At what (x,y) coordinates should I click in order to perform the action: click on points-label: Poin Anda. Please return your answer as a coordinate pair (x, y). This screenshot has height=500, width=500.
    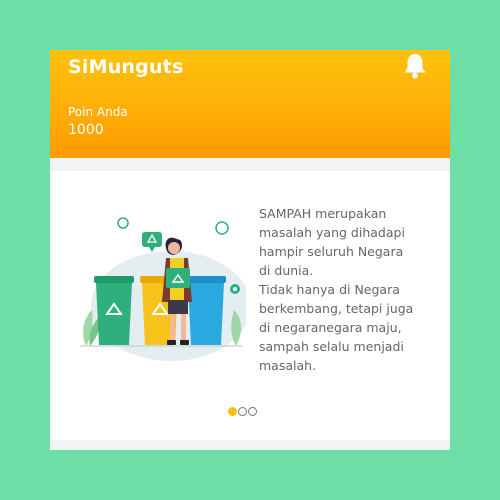
    Looking at the image, I should click on (98, 112).